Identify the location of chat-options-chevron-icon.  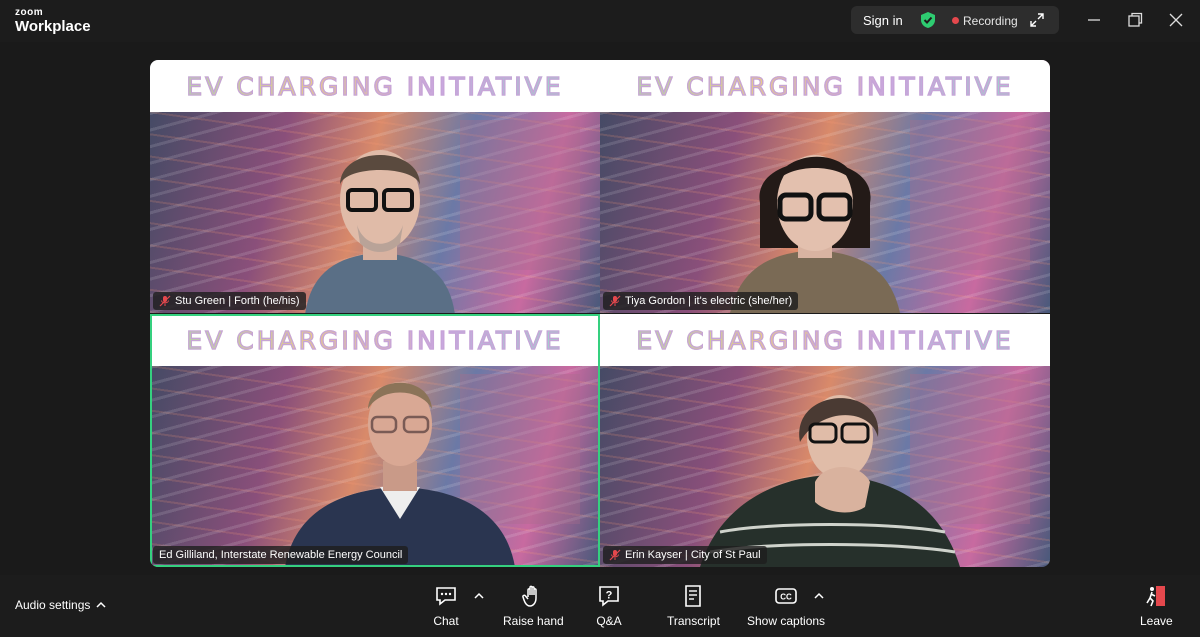
(479, 596).